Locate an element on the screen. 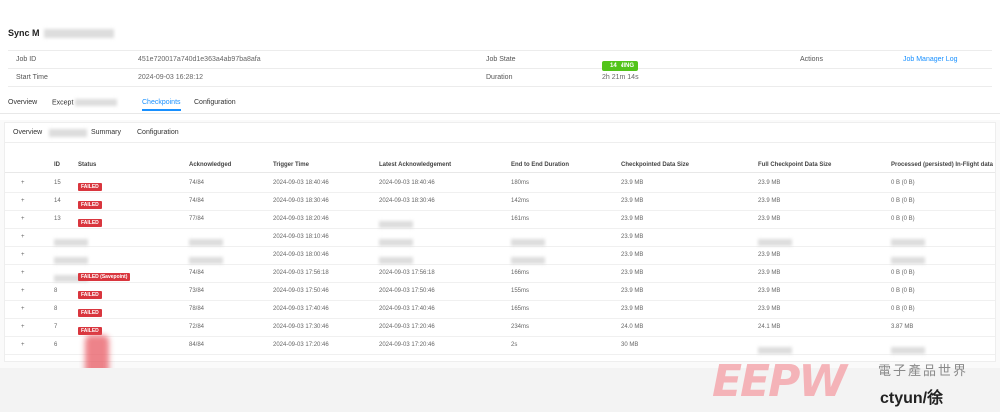  cell-id: 15 is located at coordinates (57, 183).